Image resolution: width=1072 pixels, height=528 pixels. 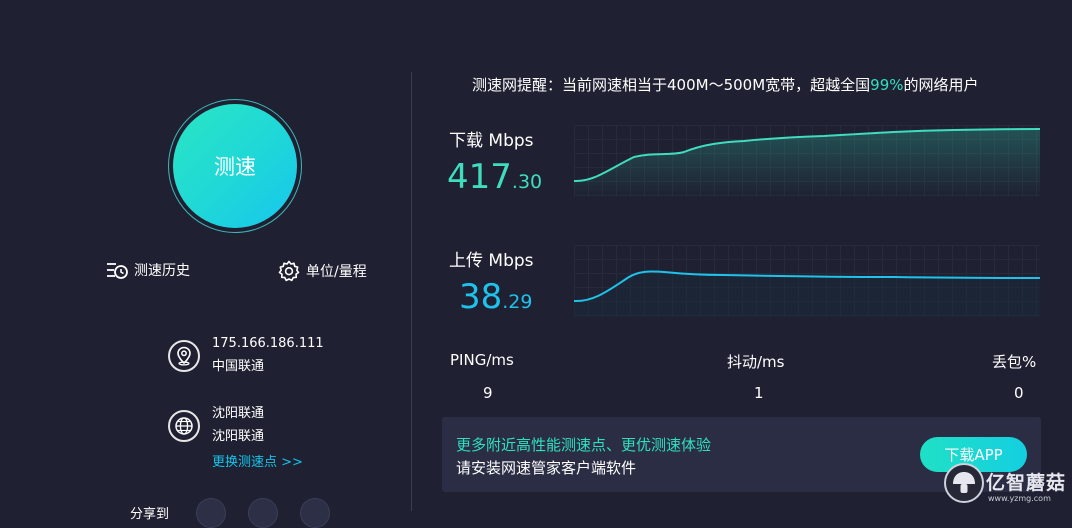 I want to click on upload-value: 38.29, so click(x=495, y=299).